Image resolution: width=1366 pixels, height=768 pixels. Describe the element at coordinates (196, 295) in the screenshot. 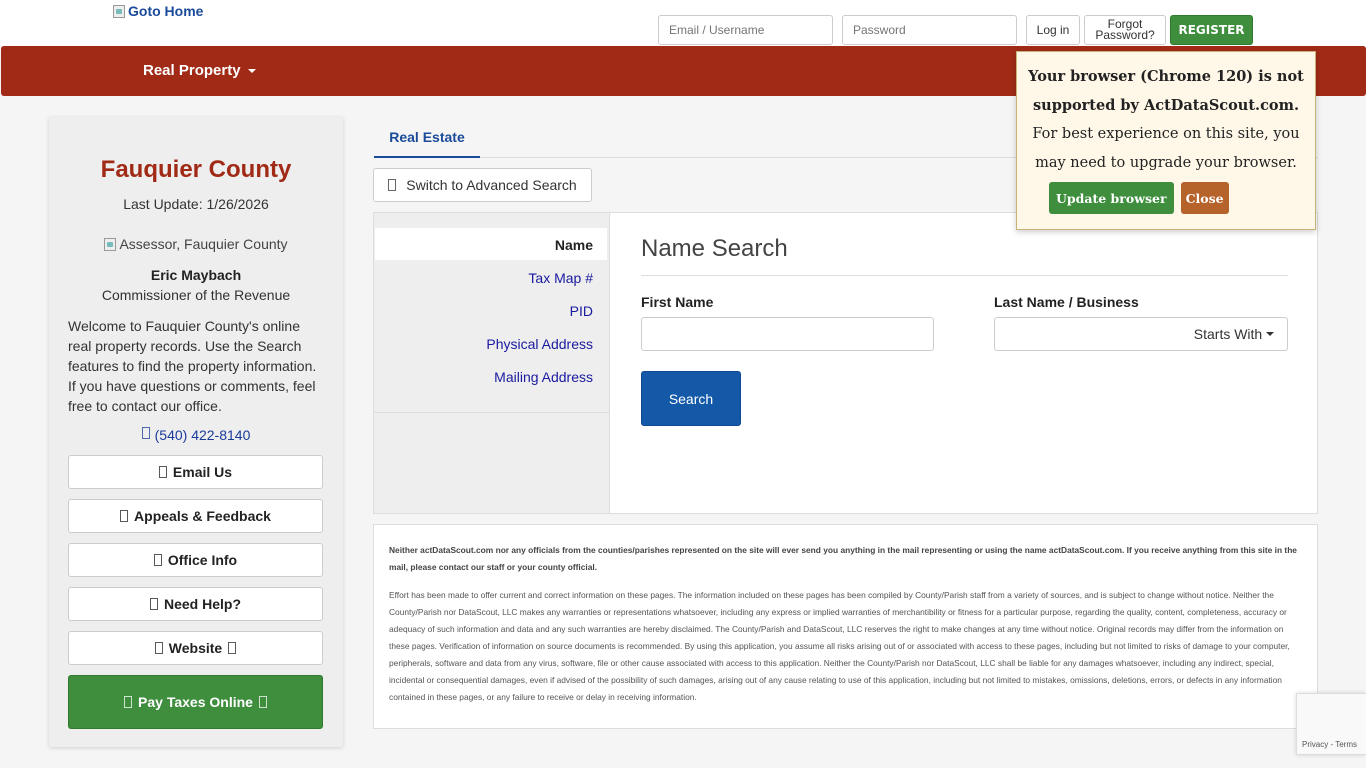

I see `official-title: Commissioner of the Revenue` at that location.